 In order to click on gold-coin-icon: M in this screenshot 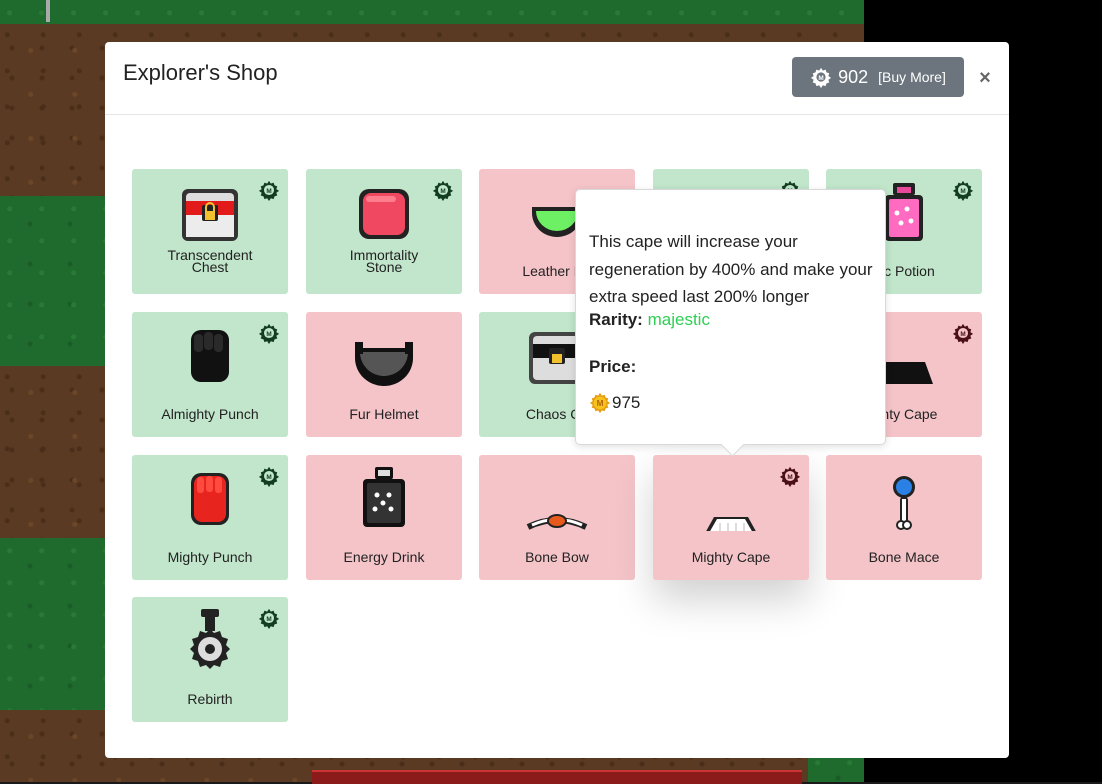, I will do `click(600, 403)`.